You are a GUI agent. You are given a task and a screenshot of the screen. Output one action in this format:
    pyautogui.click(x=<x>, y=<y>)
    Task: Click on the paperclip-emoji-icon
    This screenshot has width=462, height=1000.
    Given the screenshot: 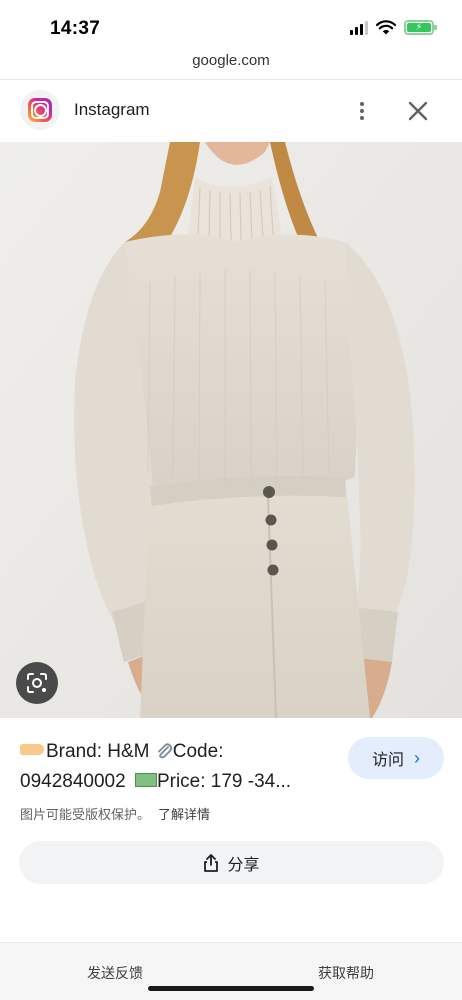 What is the action you would take?
    pyautogui.click(x=164, y=751)
    